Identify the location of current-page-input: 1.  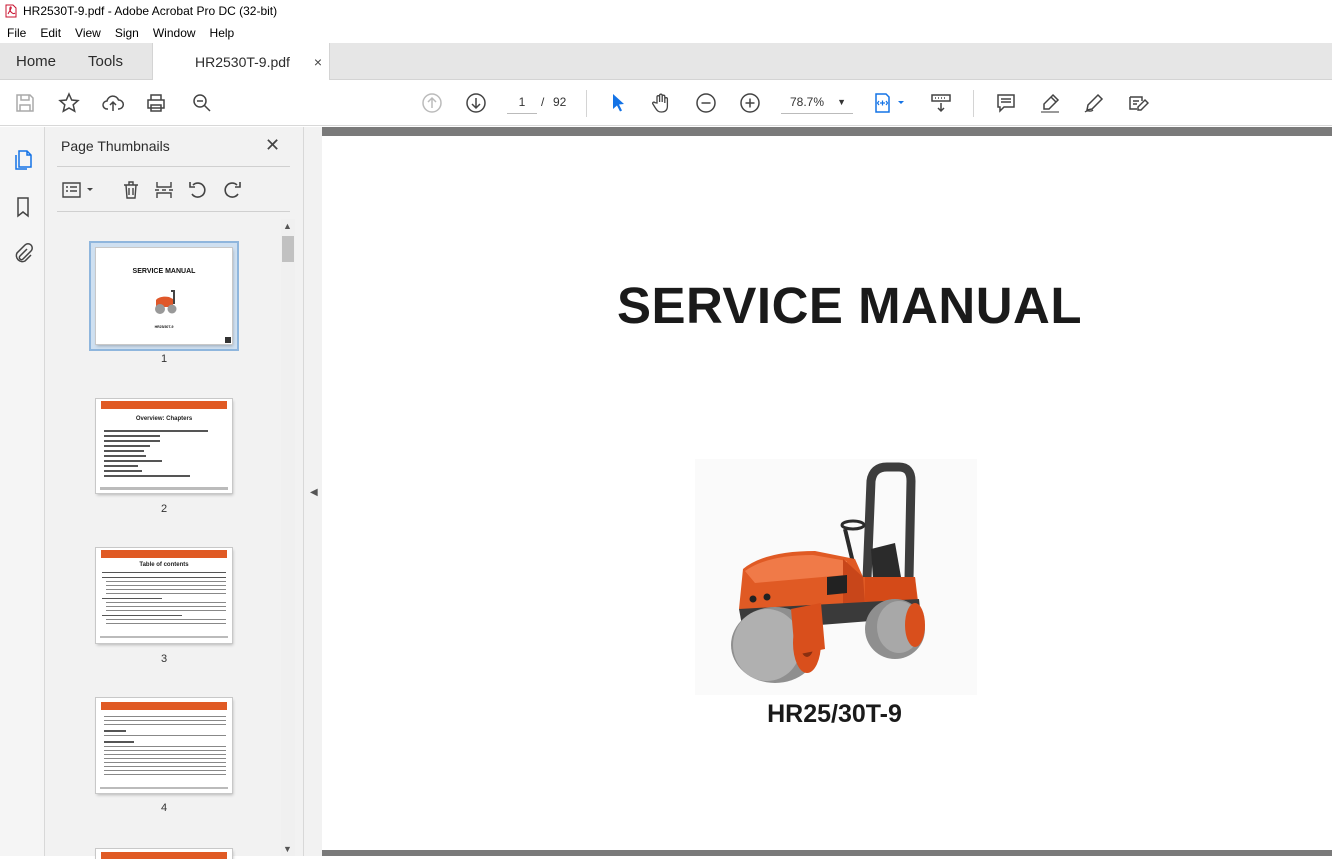
(522, 102).